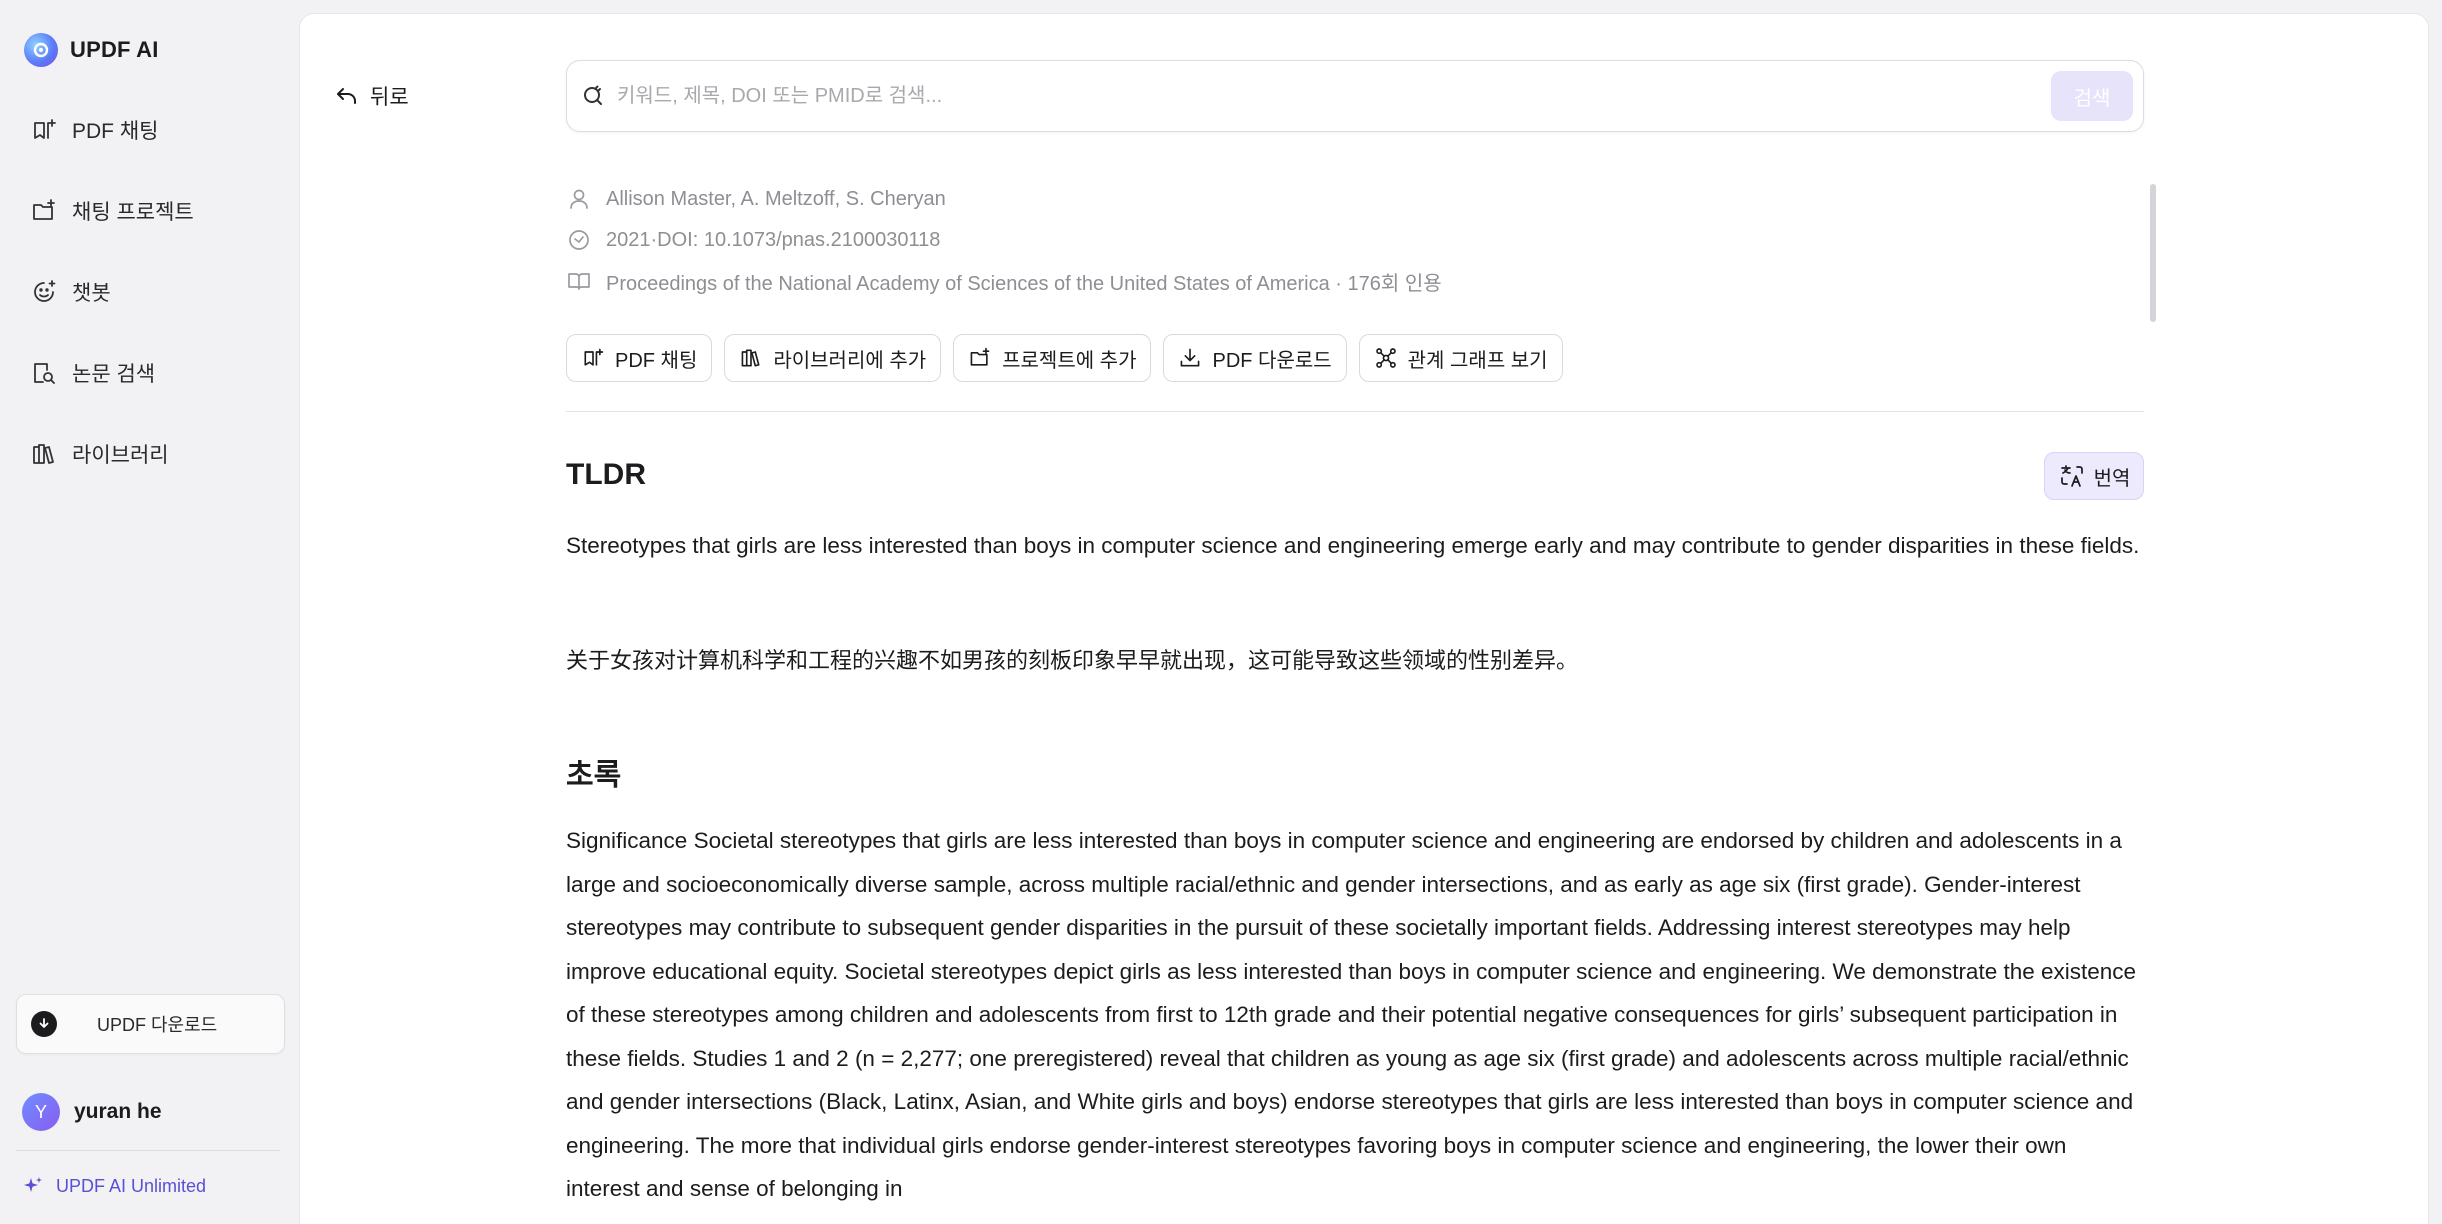 The image size is (2442, 1224). What do you see at coordinates (1292, 96) in the screenshot?
I see `search-input` at bounding box center [1292, 96].